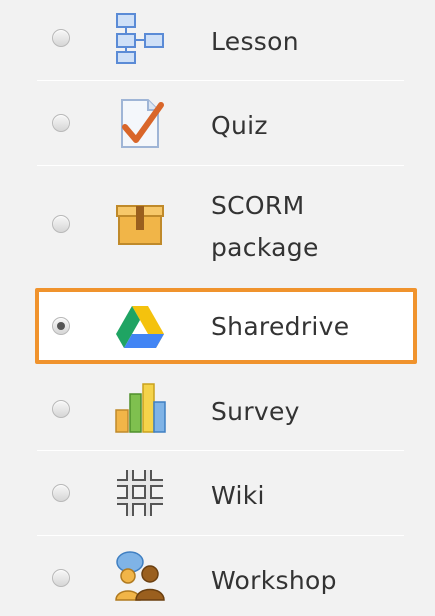 This screenshot has height=616, width=435. Describe the element at coordinates (140, 408) in the screenshot. I see `survey-icon` at that location.